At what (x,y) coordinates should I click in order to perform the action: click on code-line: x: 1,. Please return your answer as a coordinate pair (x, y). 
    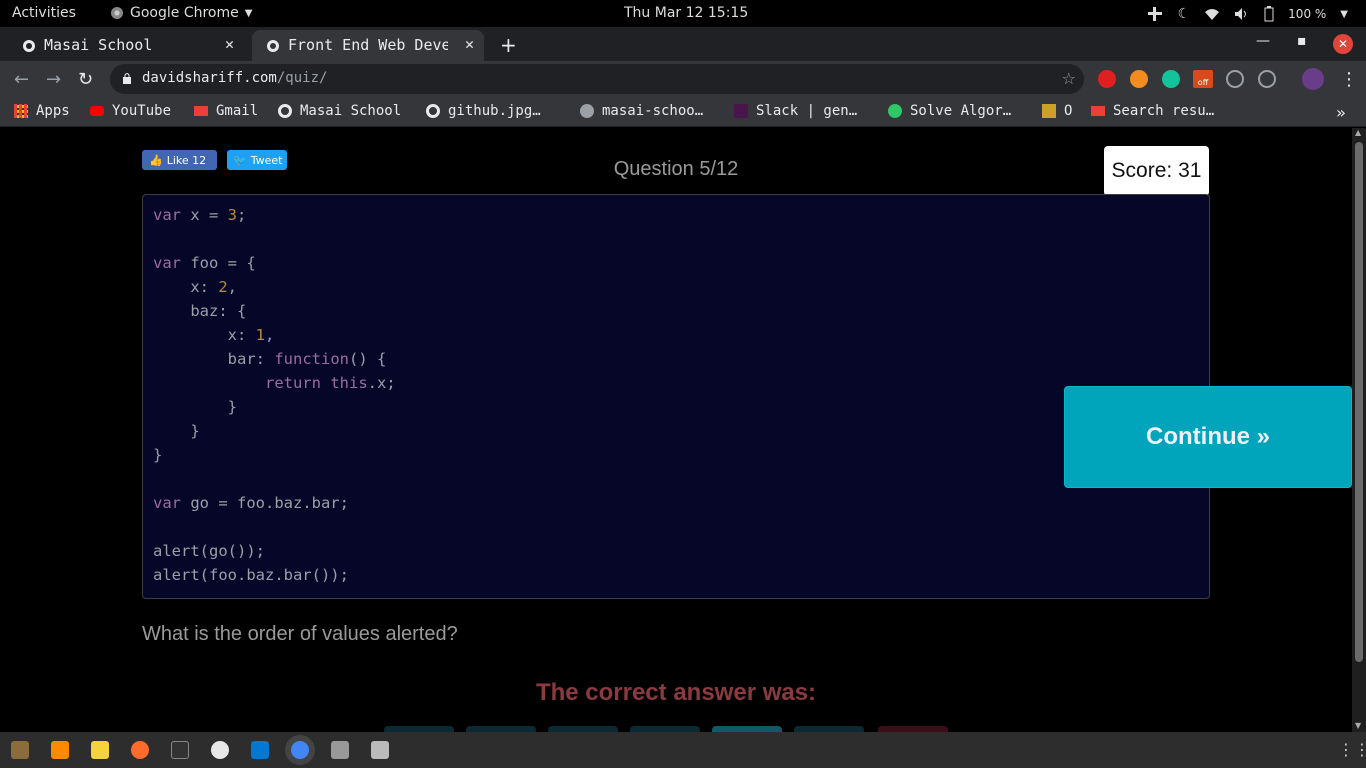
    Looking at the image, I should click on (214, 335).